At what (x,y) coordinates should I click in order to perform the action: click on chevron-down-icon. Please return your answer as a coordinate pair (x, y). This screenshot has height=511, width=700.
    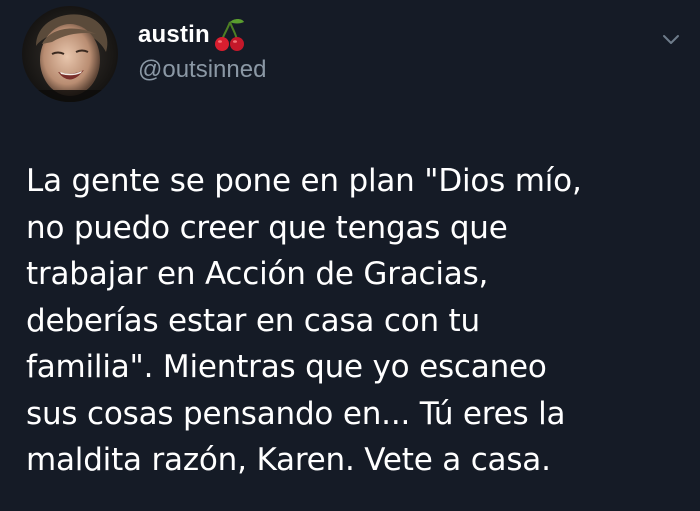
    Looking at the image, I should click on (671, 39).